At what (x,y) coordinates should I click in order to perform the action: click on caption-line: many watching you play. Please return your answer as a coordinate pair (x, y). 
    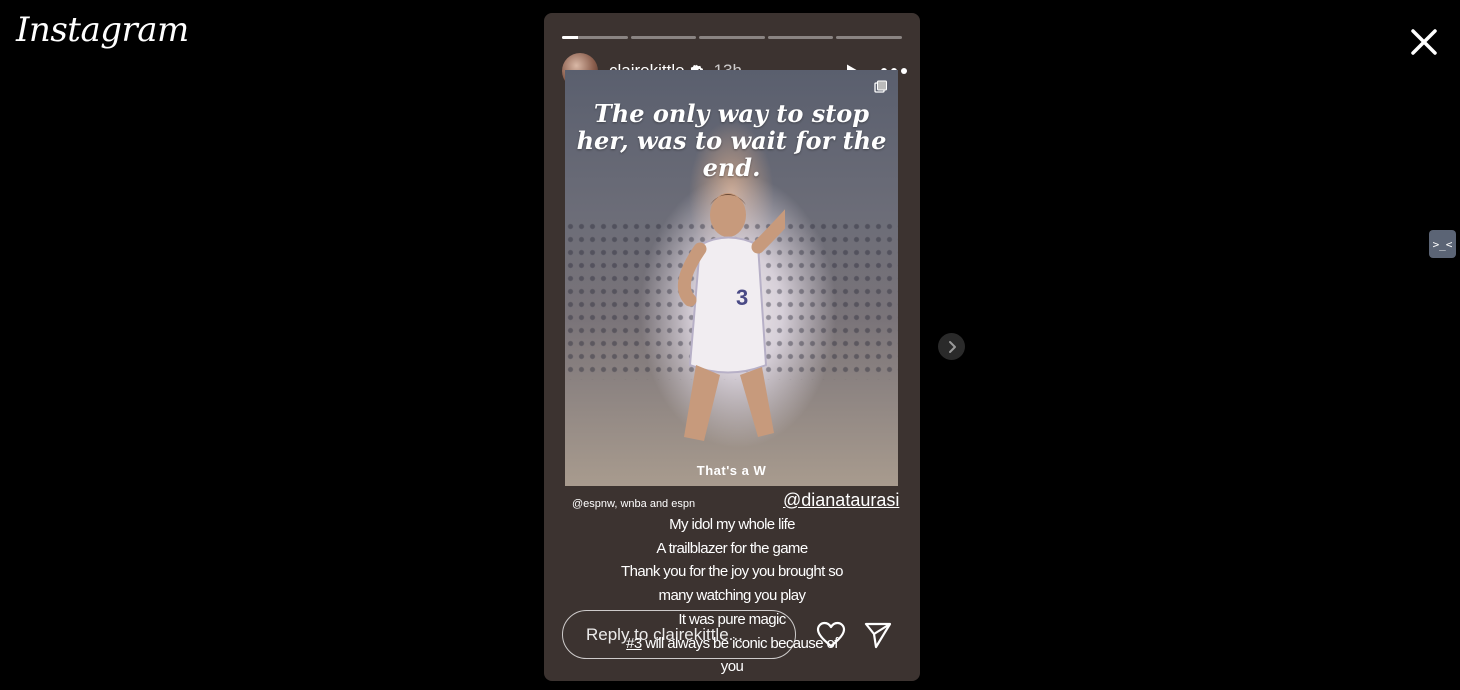
    Looking at the image, I should click on (732, 596).